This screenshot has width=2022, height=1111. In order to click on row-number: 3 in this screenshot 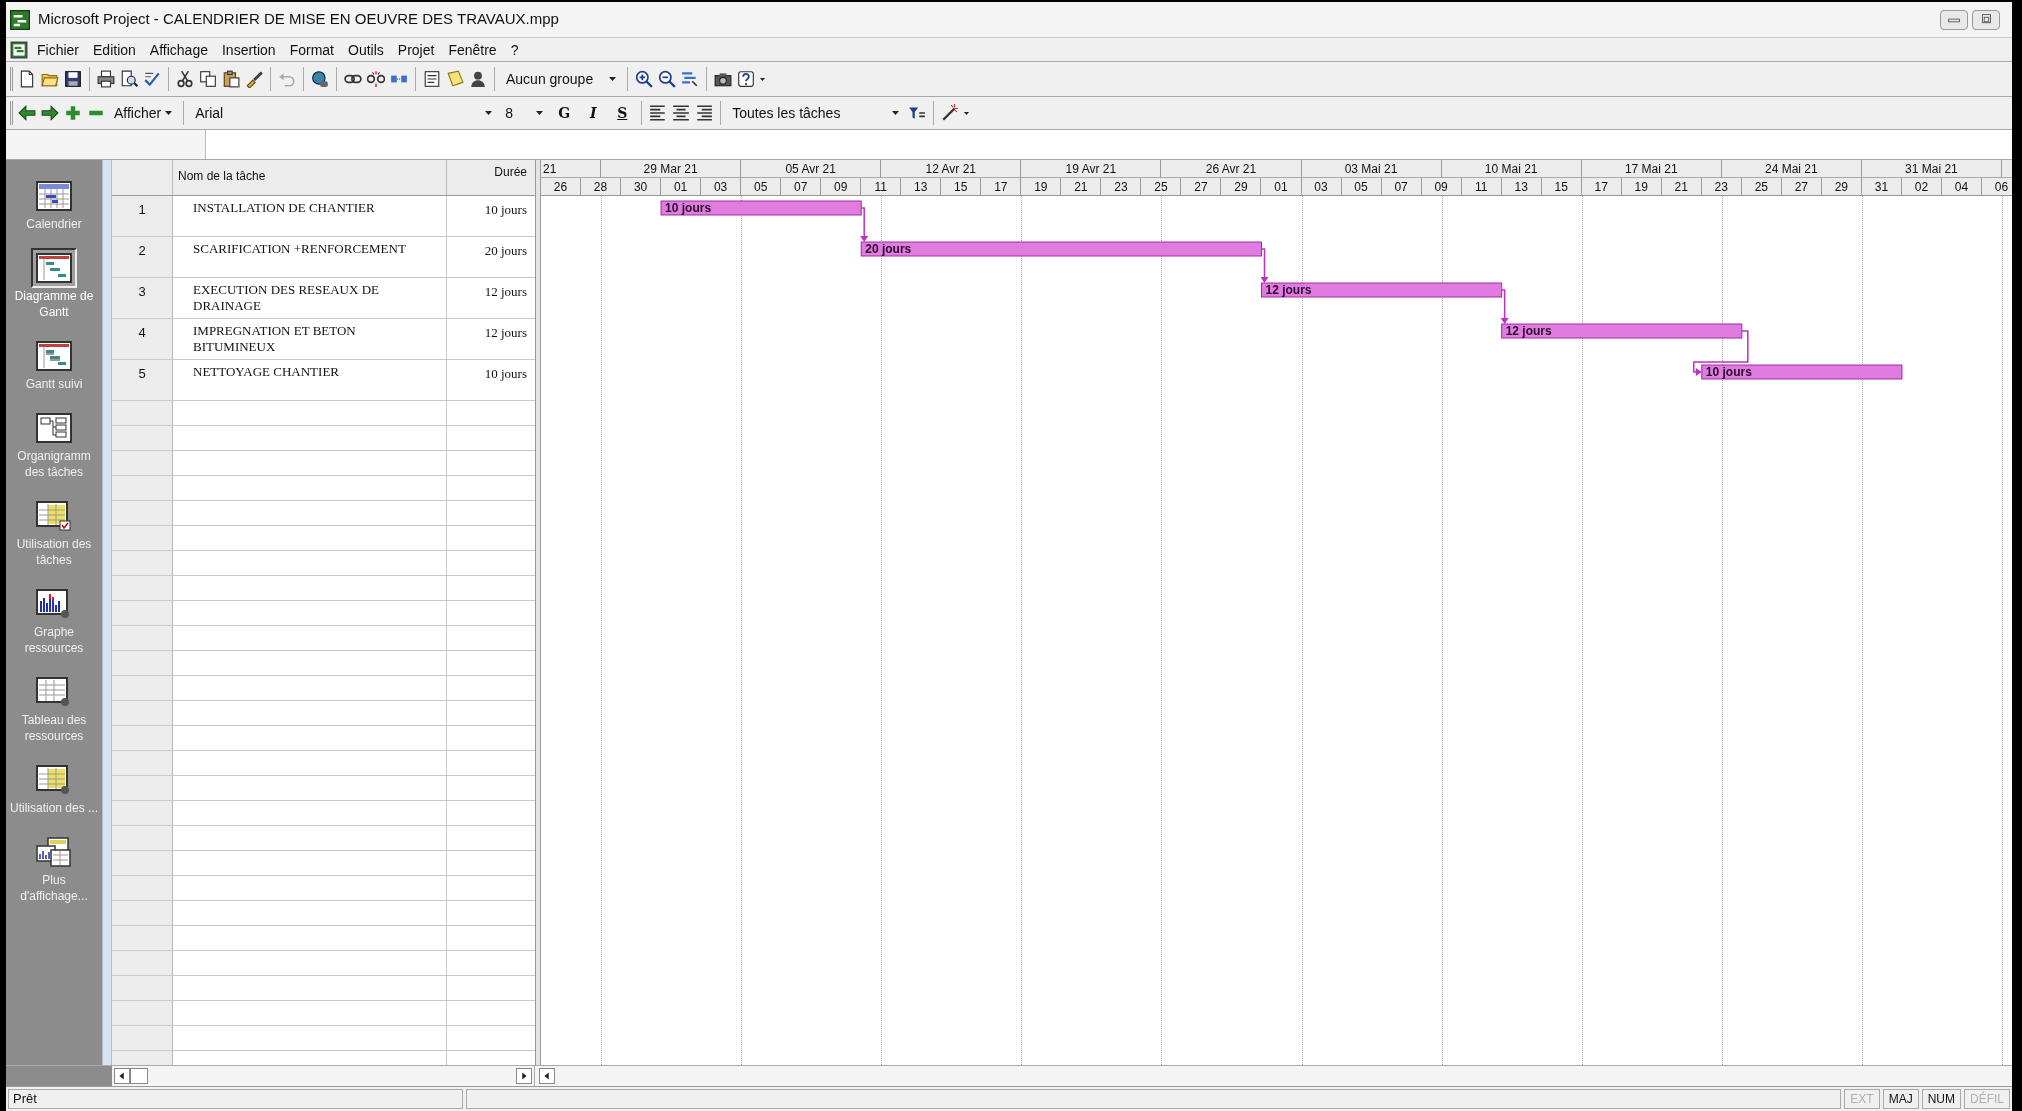, I will do `click(142, 298)`.